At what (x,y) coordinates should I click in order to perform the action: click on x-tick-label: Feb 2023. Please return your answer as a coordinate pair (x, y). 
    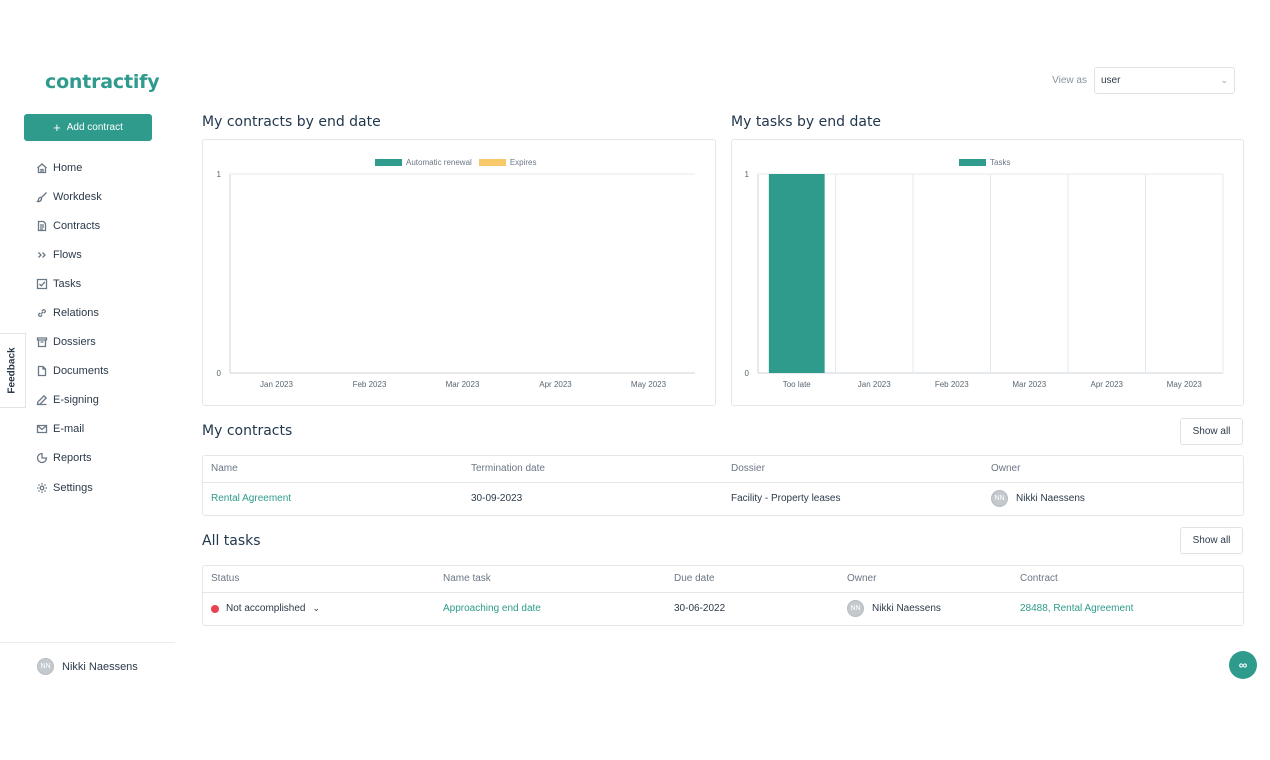
    Looking at the image, I should click on (952, 384).